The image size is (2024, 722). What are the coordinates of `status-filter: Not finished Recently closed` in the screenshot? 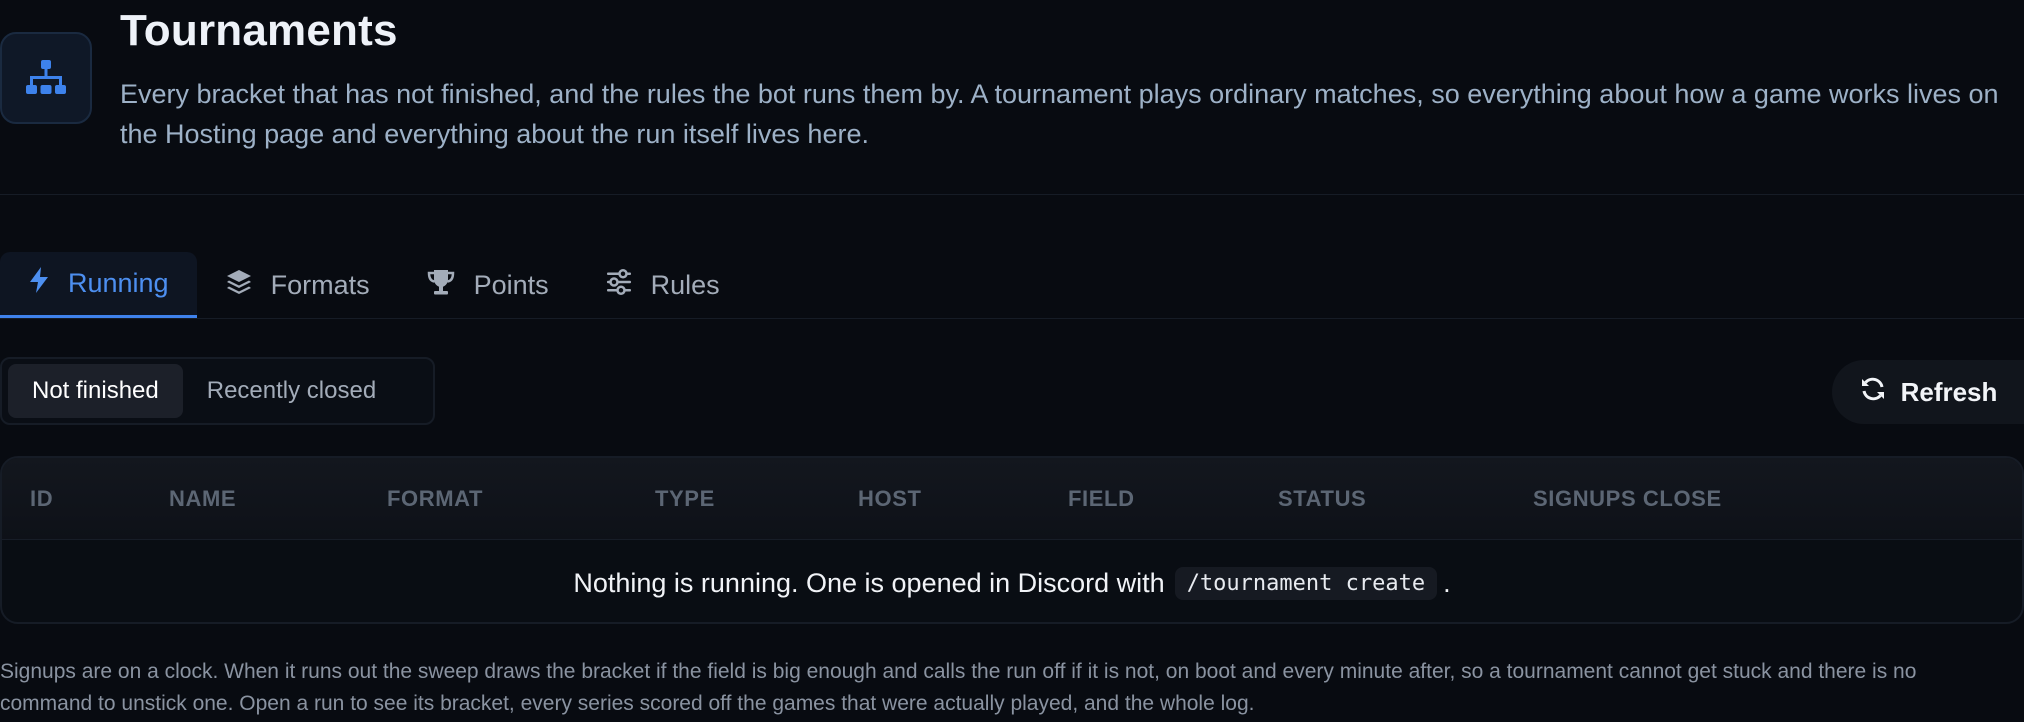 It's located at (217, 391).